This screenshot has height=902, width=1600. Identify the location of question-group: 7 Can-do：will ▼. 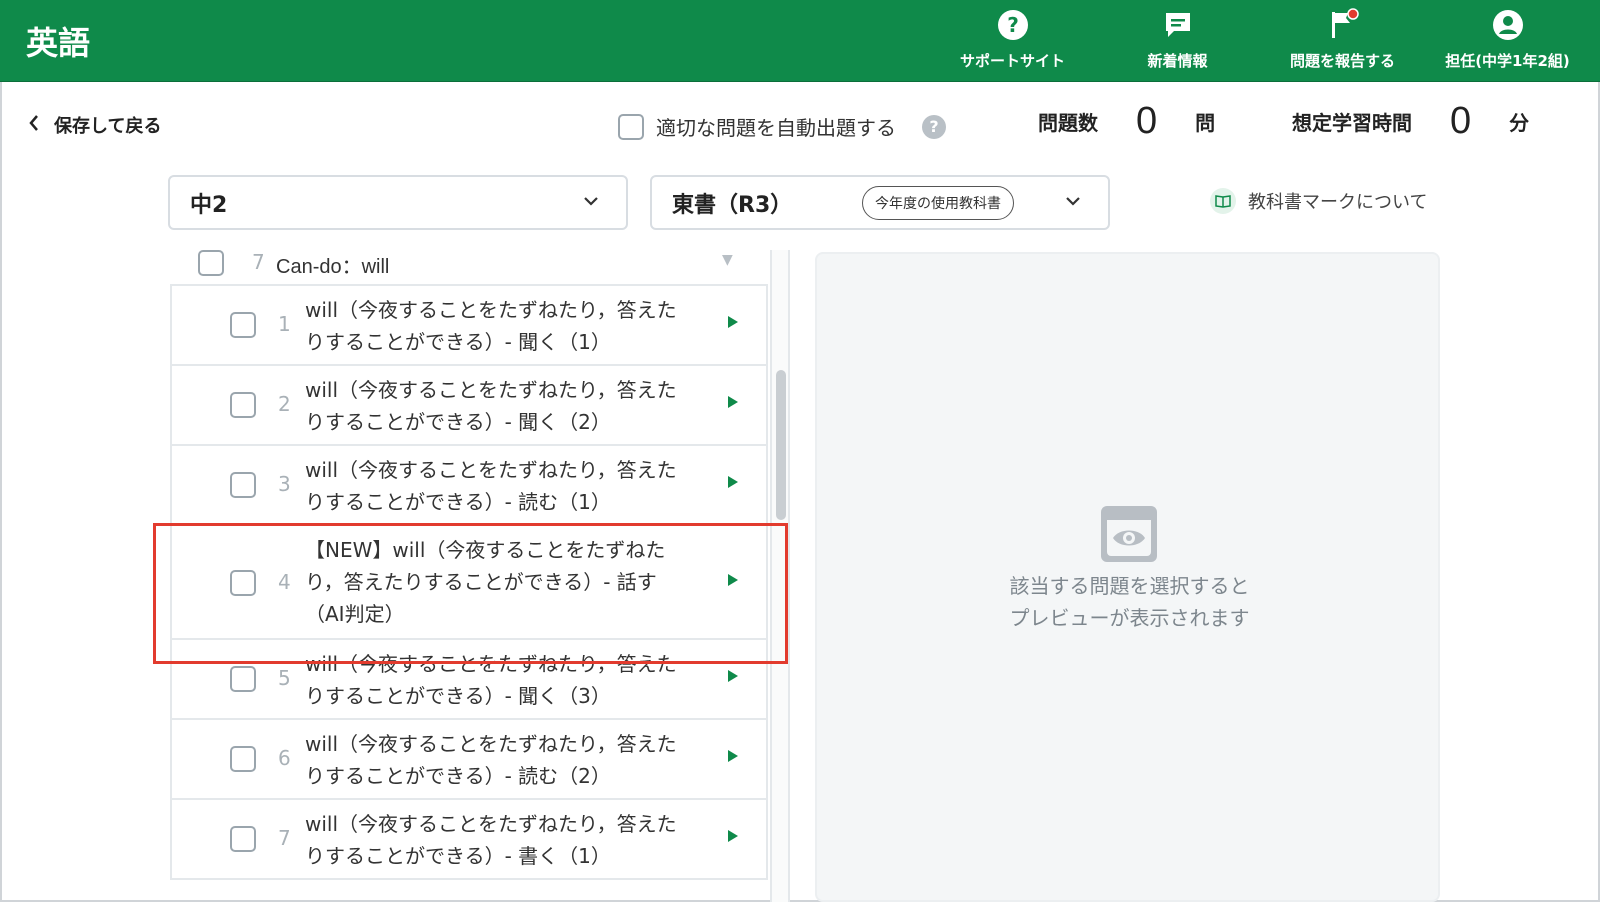
(469, 268).